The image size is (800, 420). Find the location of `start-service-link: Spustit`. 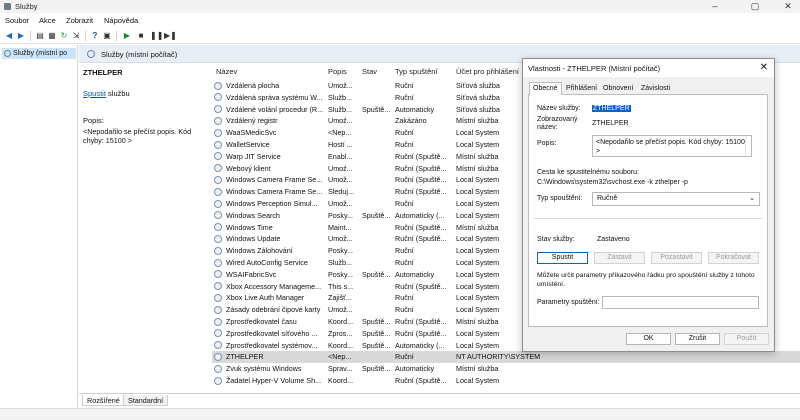

start-service-link: Spustit is located at coordinates (94, 93).